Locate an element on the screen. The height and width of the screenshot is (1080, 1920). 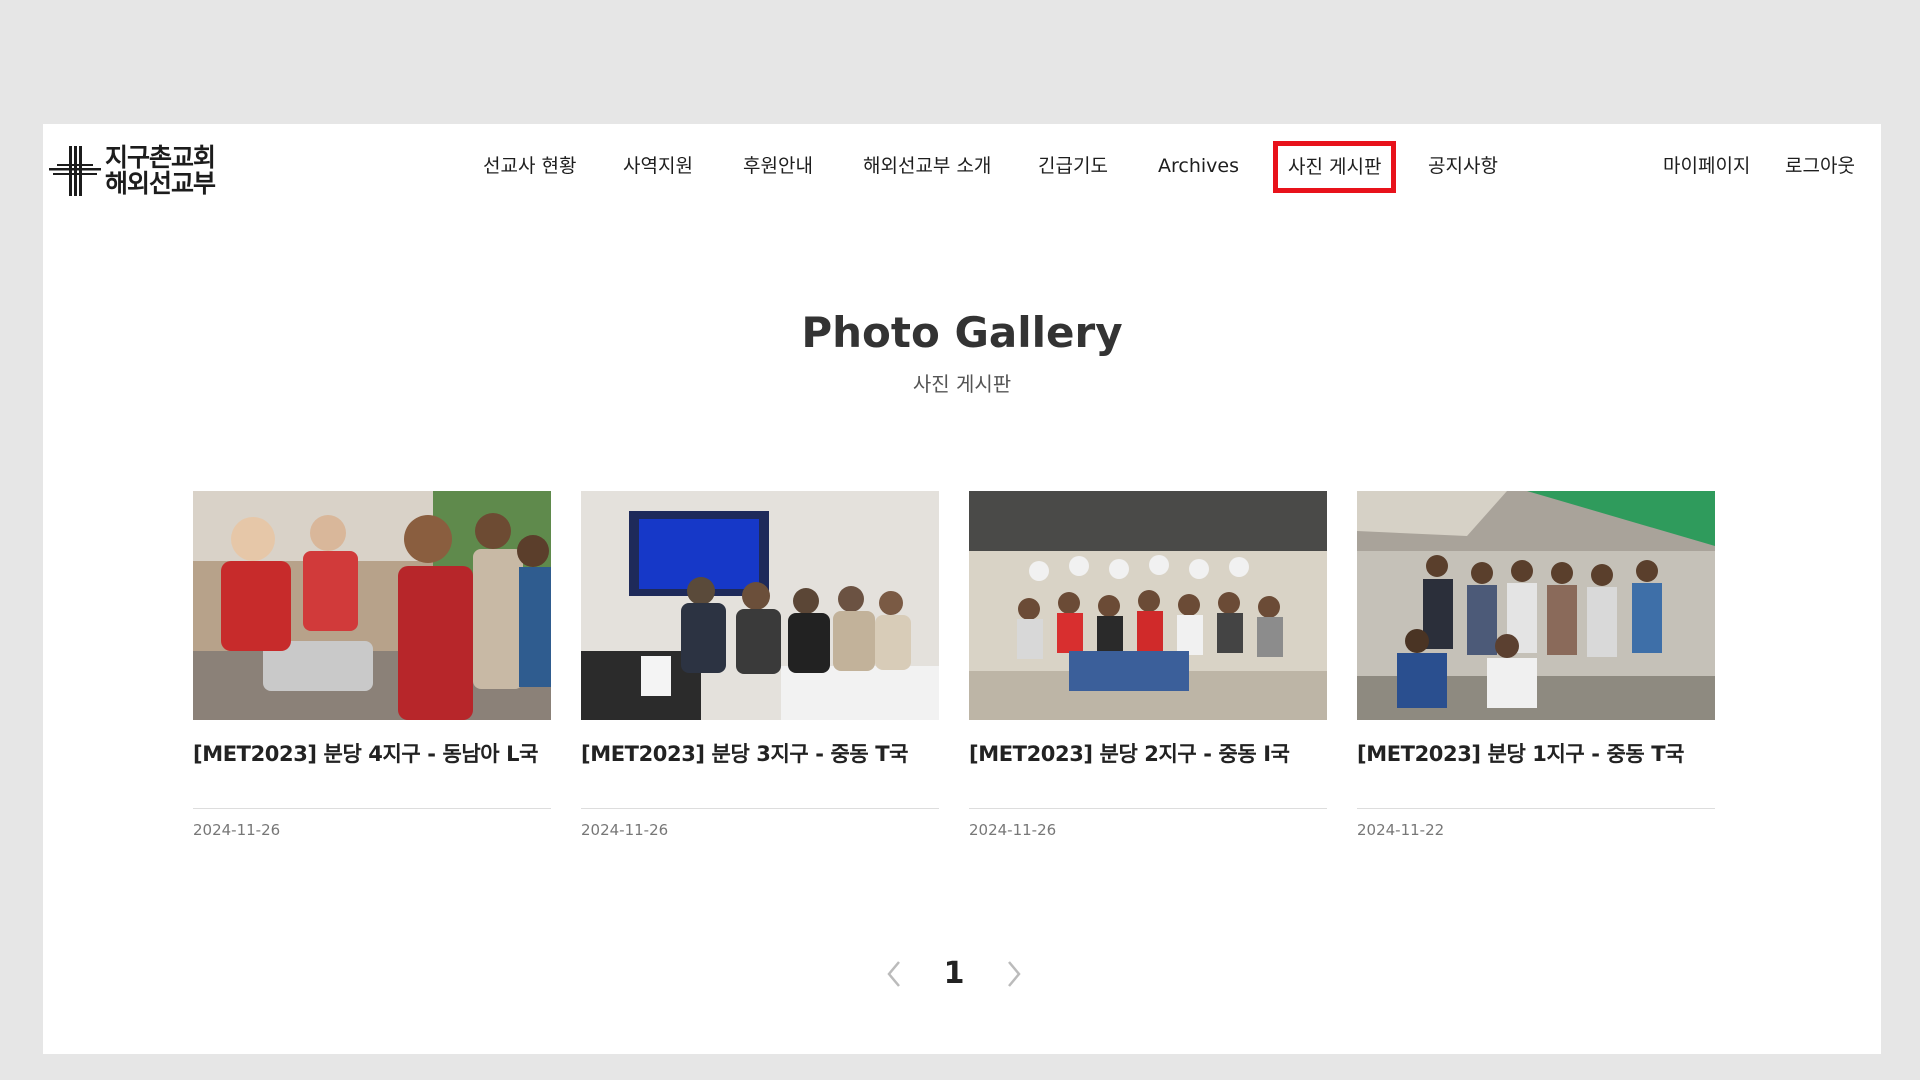
nav-logout: 로그아웃 is located at coordinates (1820, 166).